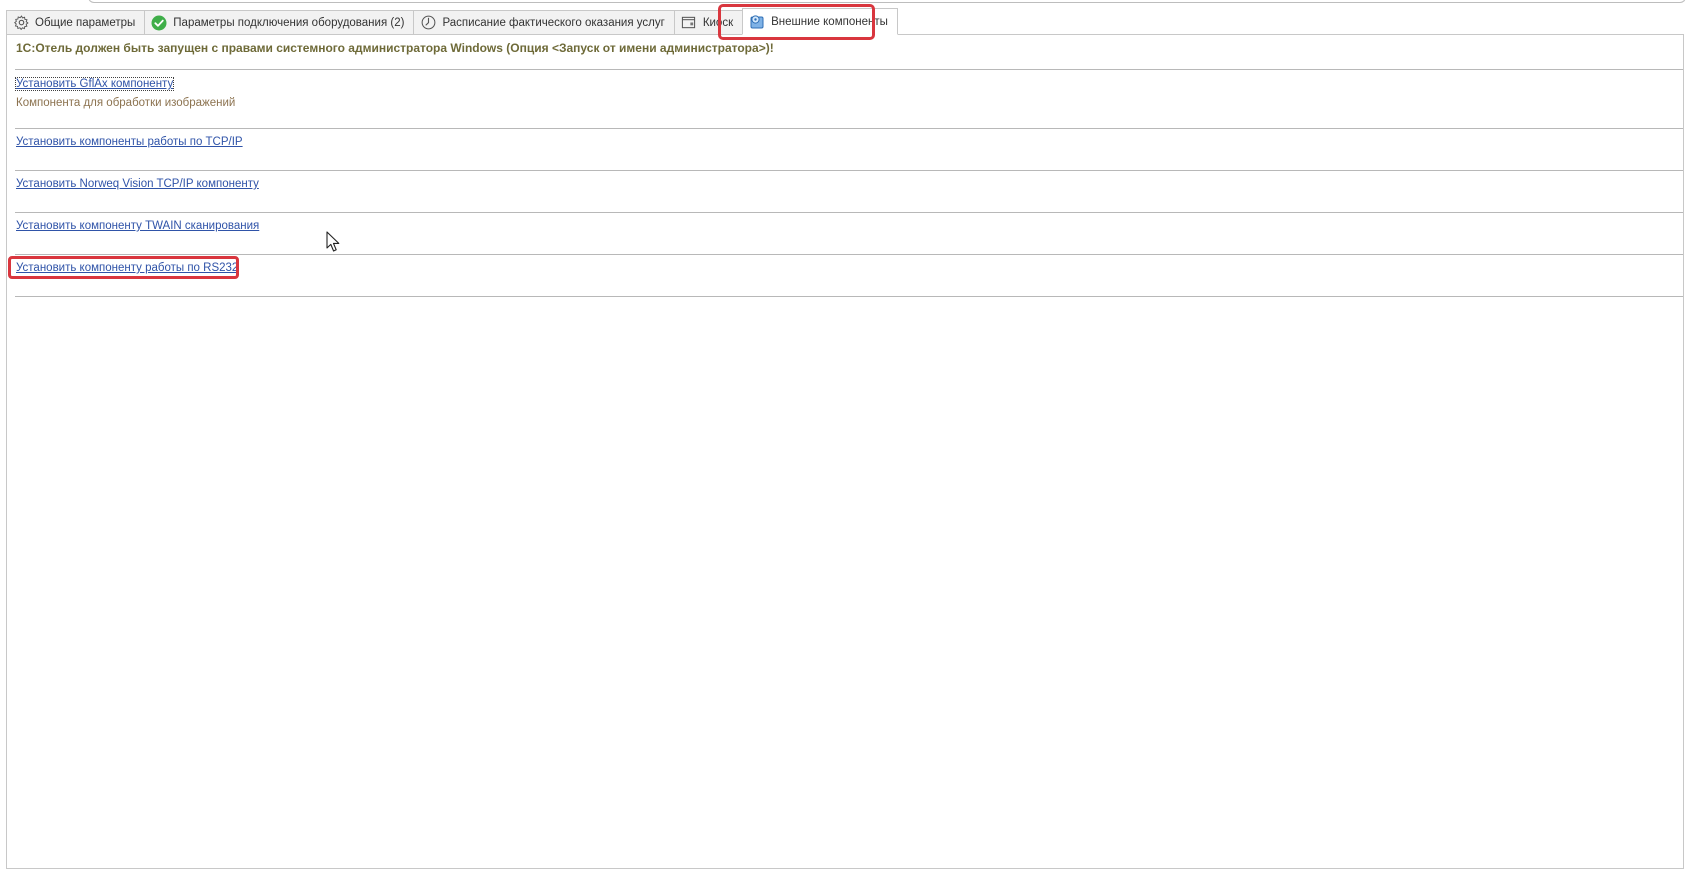 This screenshot has height=873, width=1690. Describe the element at coordinates (428, 23) in the screenshot. I see `clock-icon` at that location.